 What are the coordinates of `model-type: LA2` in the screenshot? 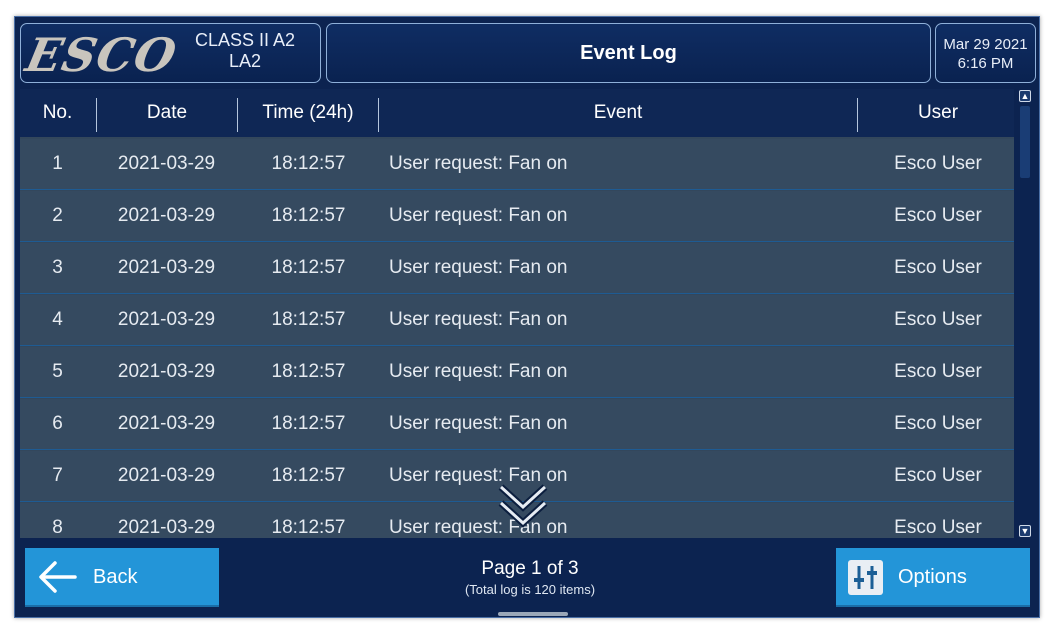 It's located at (245, 61).